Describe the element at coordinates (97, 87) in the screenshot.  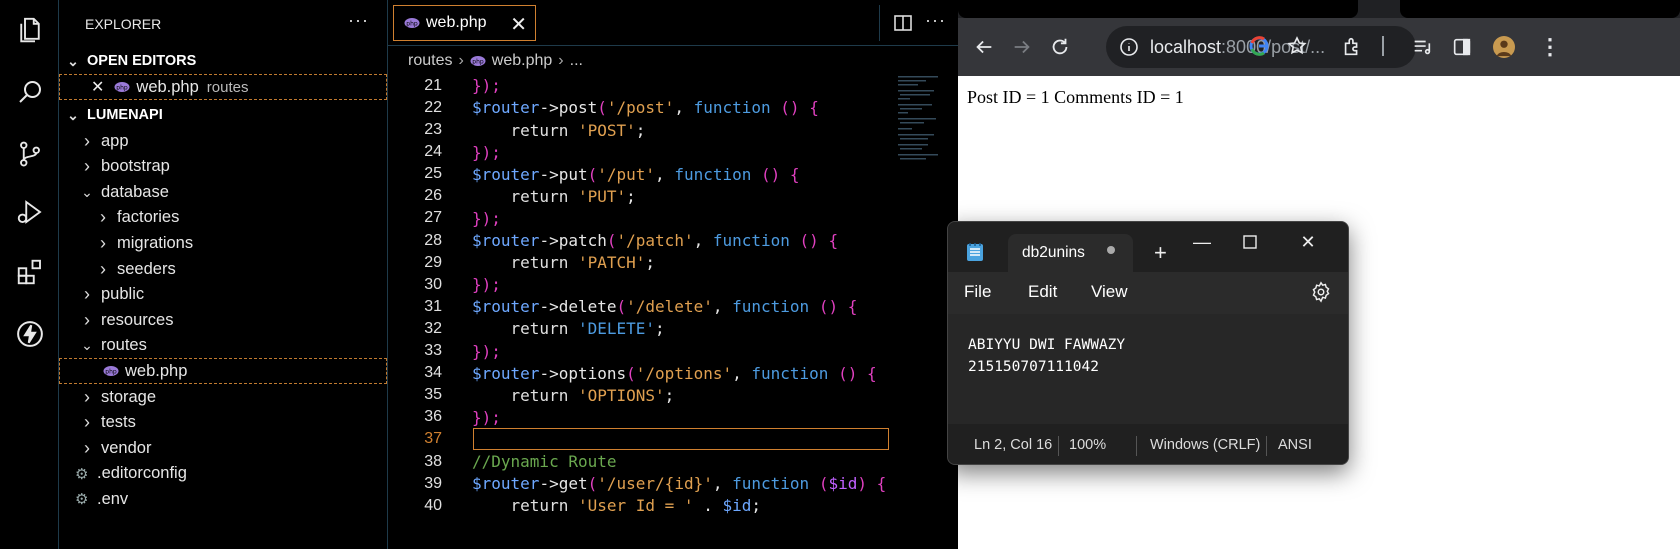
I see `close-icon: ✕` at that location.